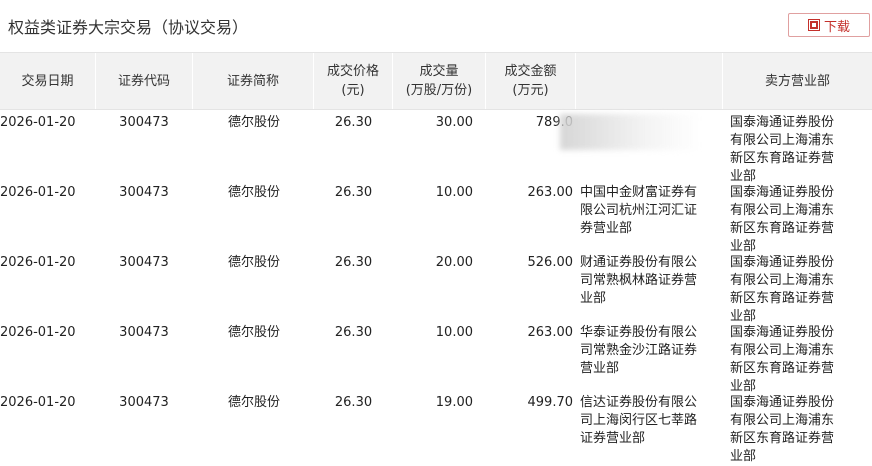 The height and width of the screenshot is (466, 872). What do you see at coordinates (454, 122) in the screenshot?
I see `trade-volume: 30.00` at bounding box center [454, 122].